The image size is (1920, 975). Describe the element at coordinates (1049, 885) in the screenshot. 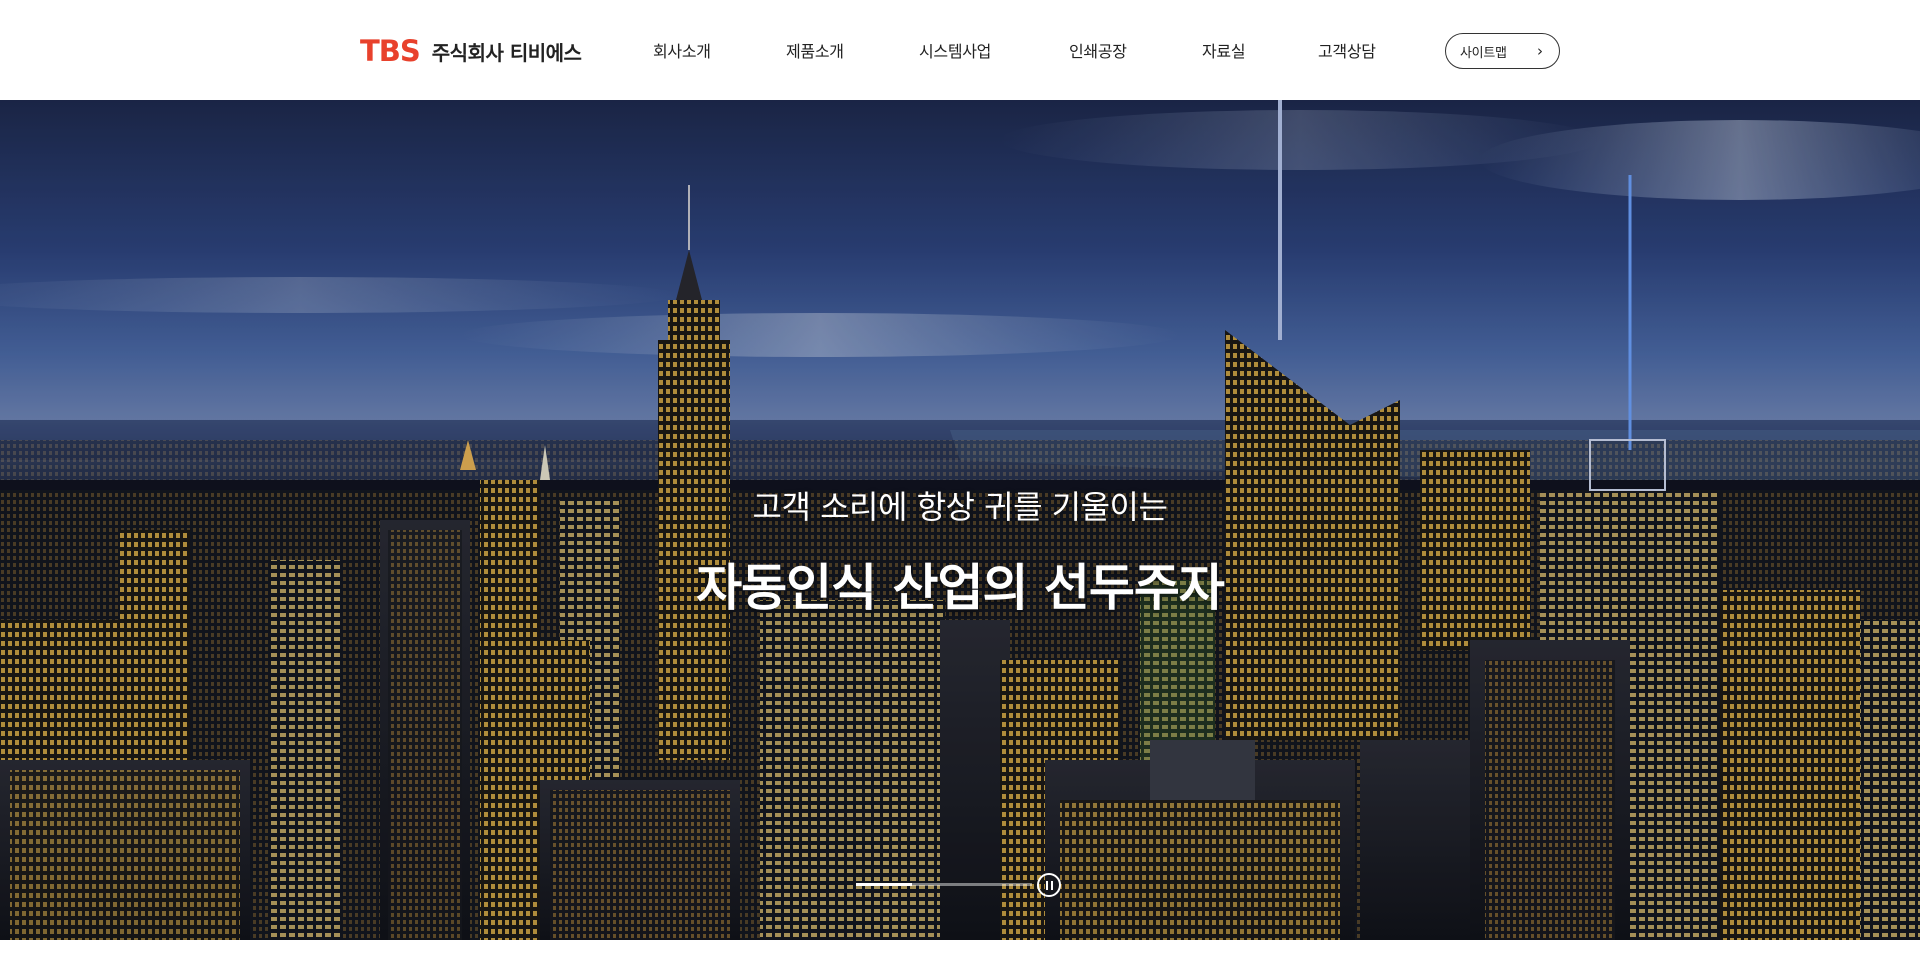

I see `pause-button` at that location.